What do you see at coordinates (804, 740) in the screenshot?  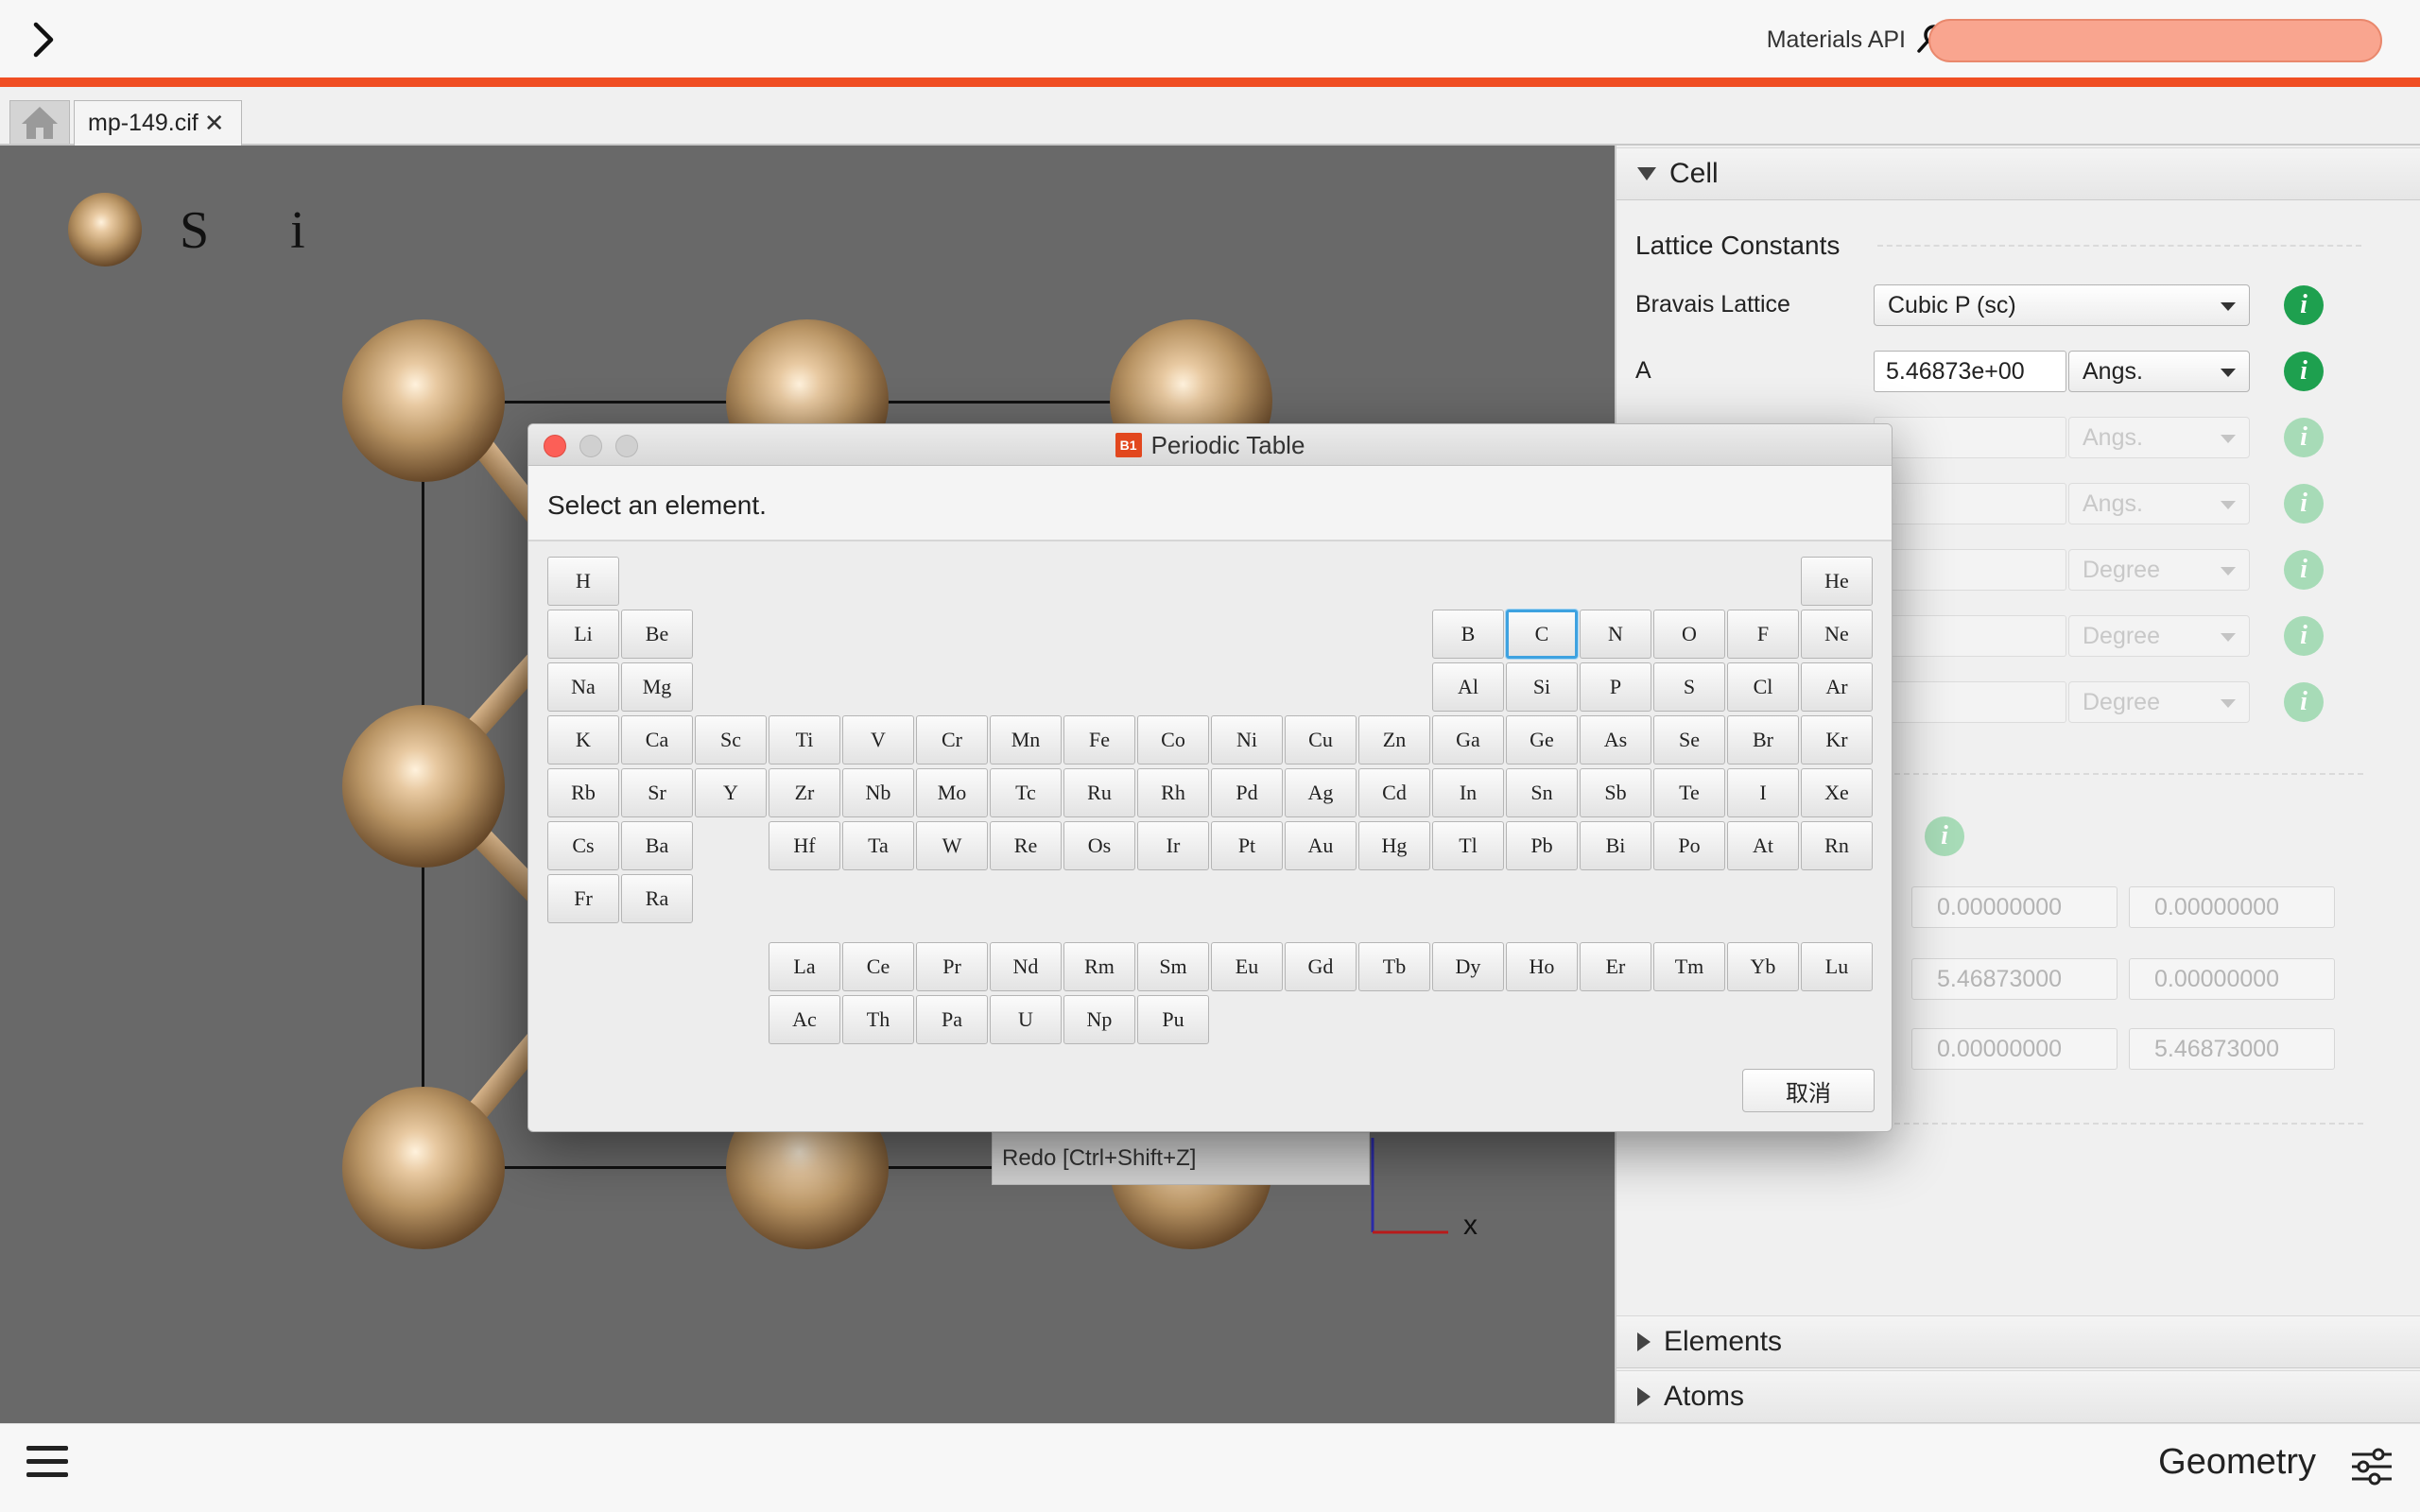 I see `element-ti: Ti` at bounding box center [804, 740].